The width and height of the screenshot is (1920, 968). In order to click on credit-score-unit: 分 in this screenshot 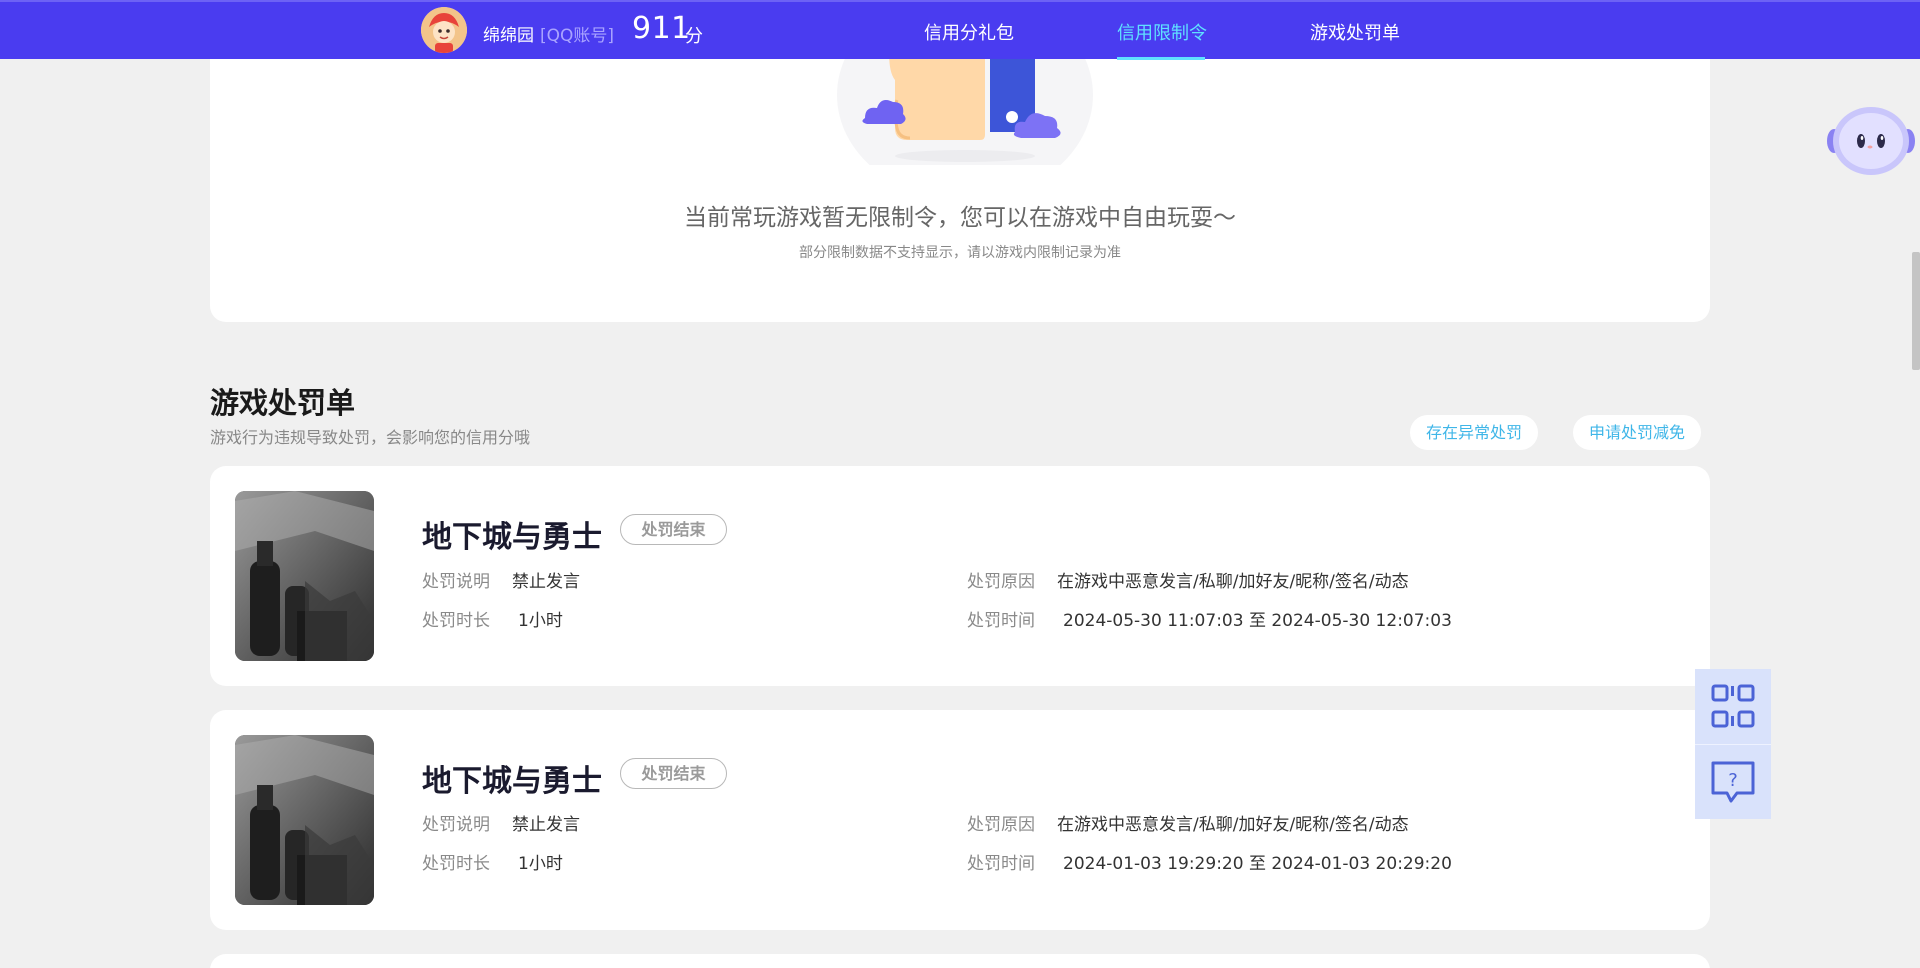, I will do `click(694, 36)`.